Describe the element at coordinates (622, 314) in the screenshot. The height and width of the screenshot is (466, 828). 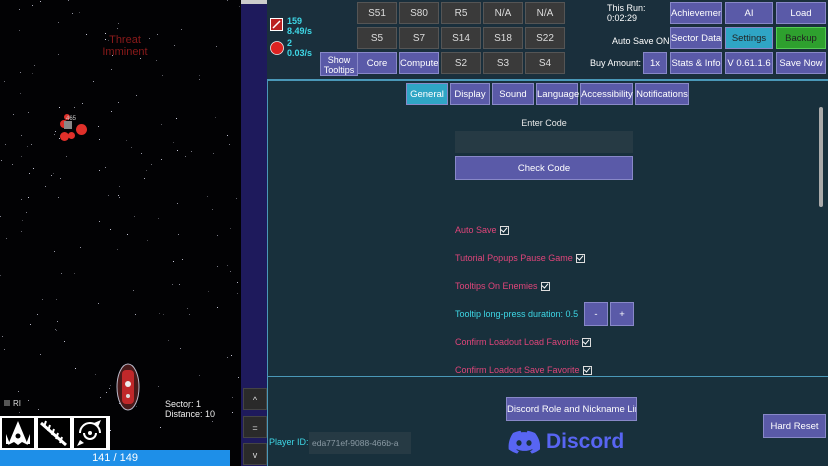
I see `tooltip-duration-plus: +` at that location.